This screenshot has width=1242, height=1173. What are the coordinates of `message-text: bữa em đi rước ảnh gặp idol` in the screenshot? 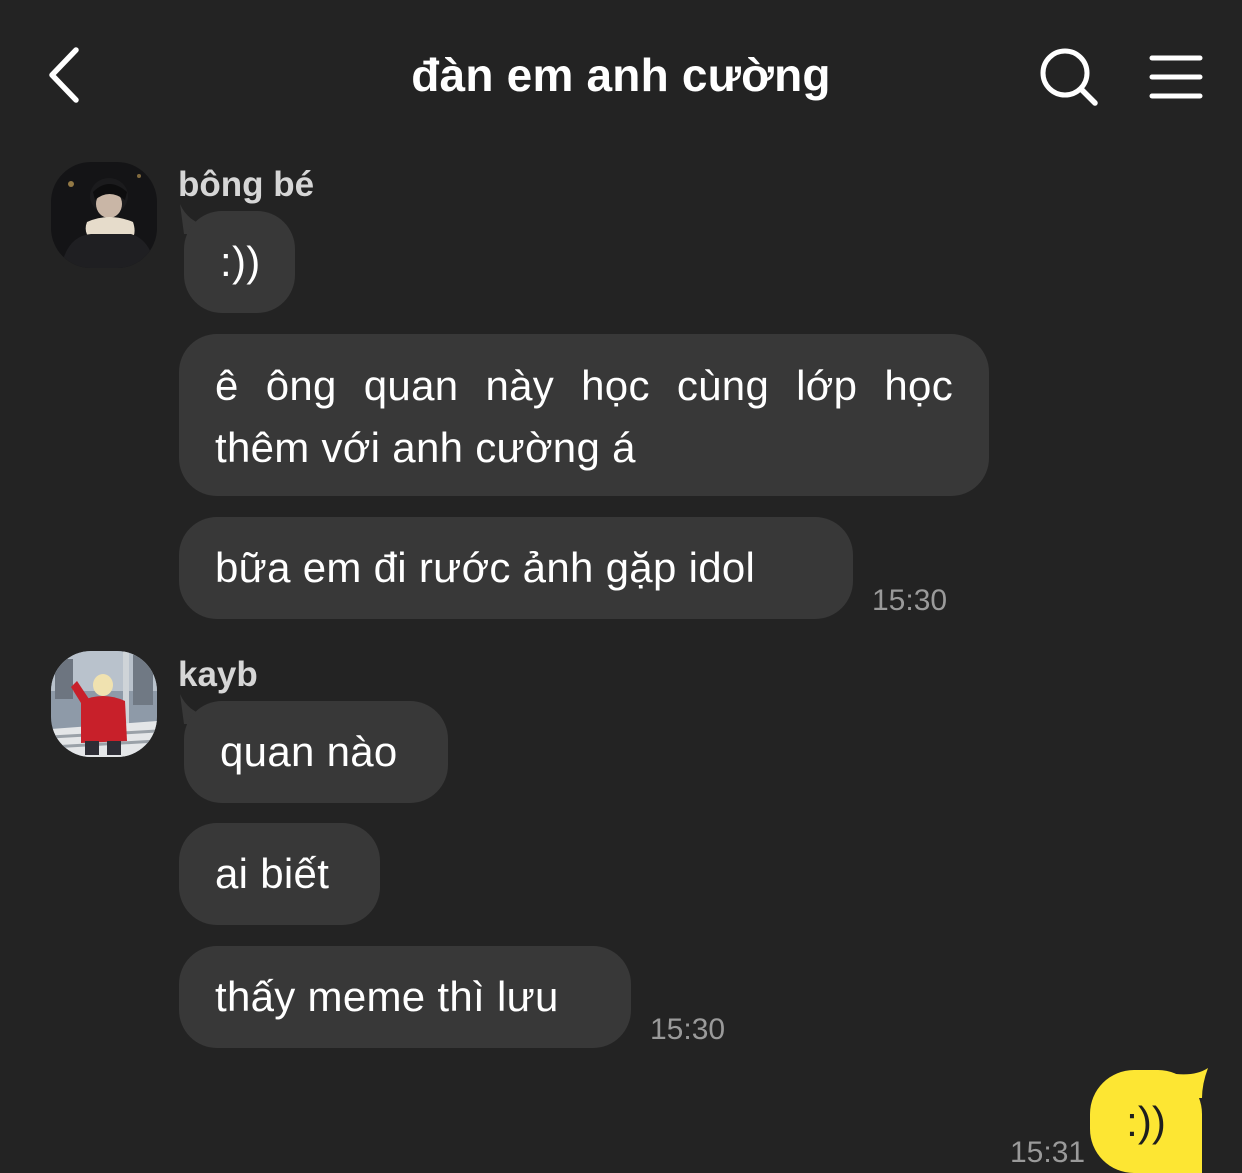 It's located at (485, 567).